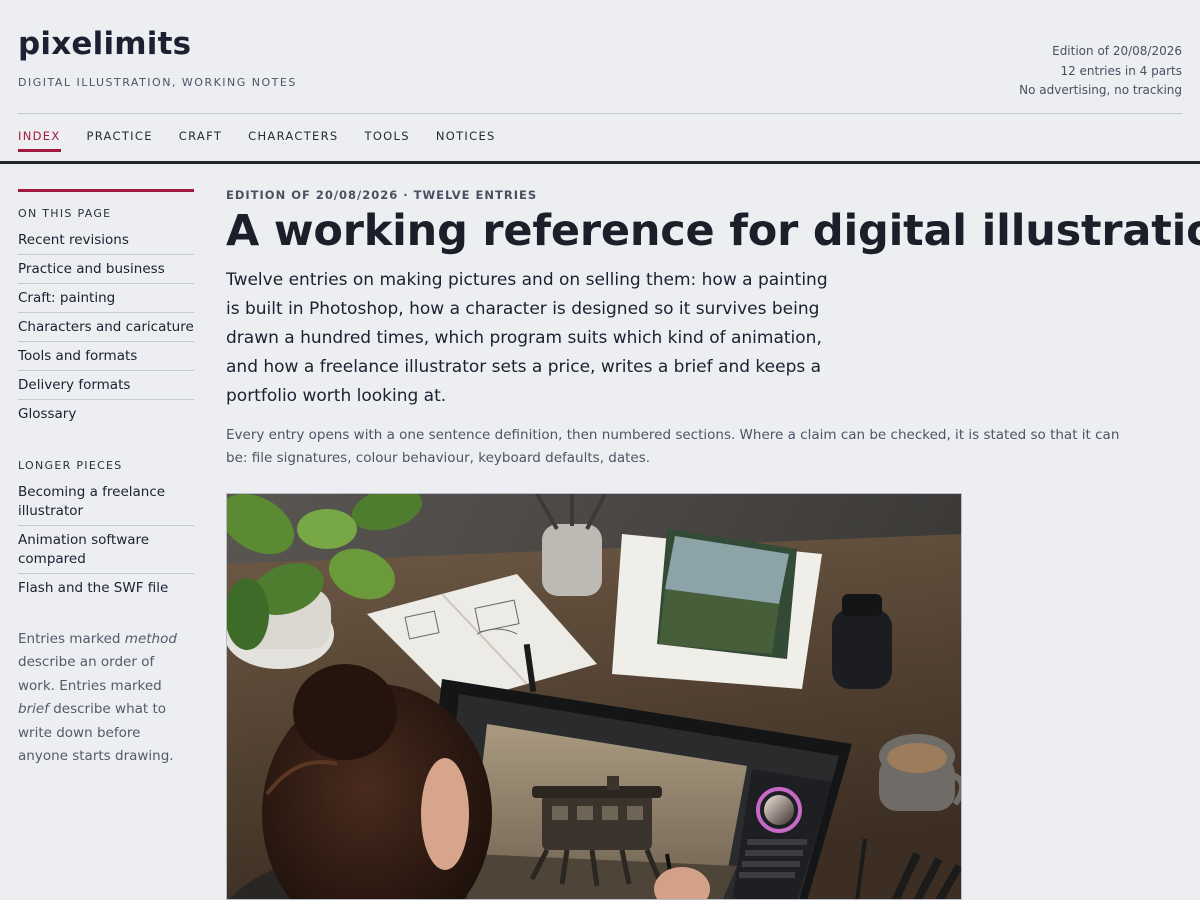 Image resolution: width=1200 pixels, height=900 pixels. What do you see at coordinates (106, 550) in the screenshot?
I see `piece-animation-software-compared: Animation software compared` at bounding box center [106, 550].